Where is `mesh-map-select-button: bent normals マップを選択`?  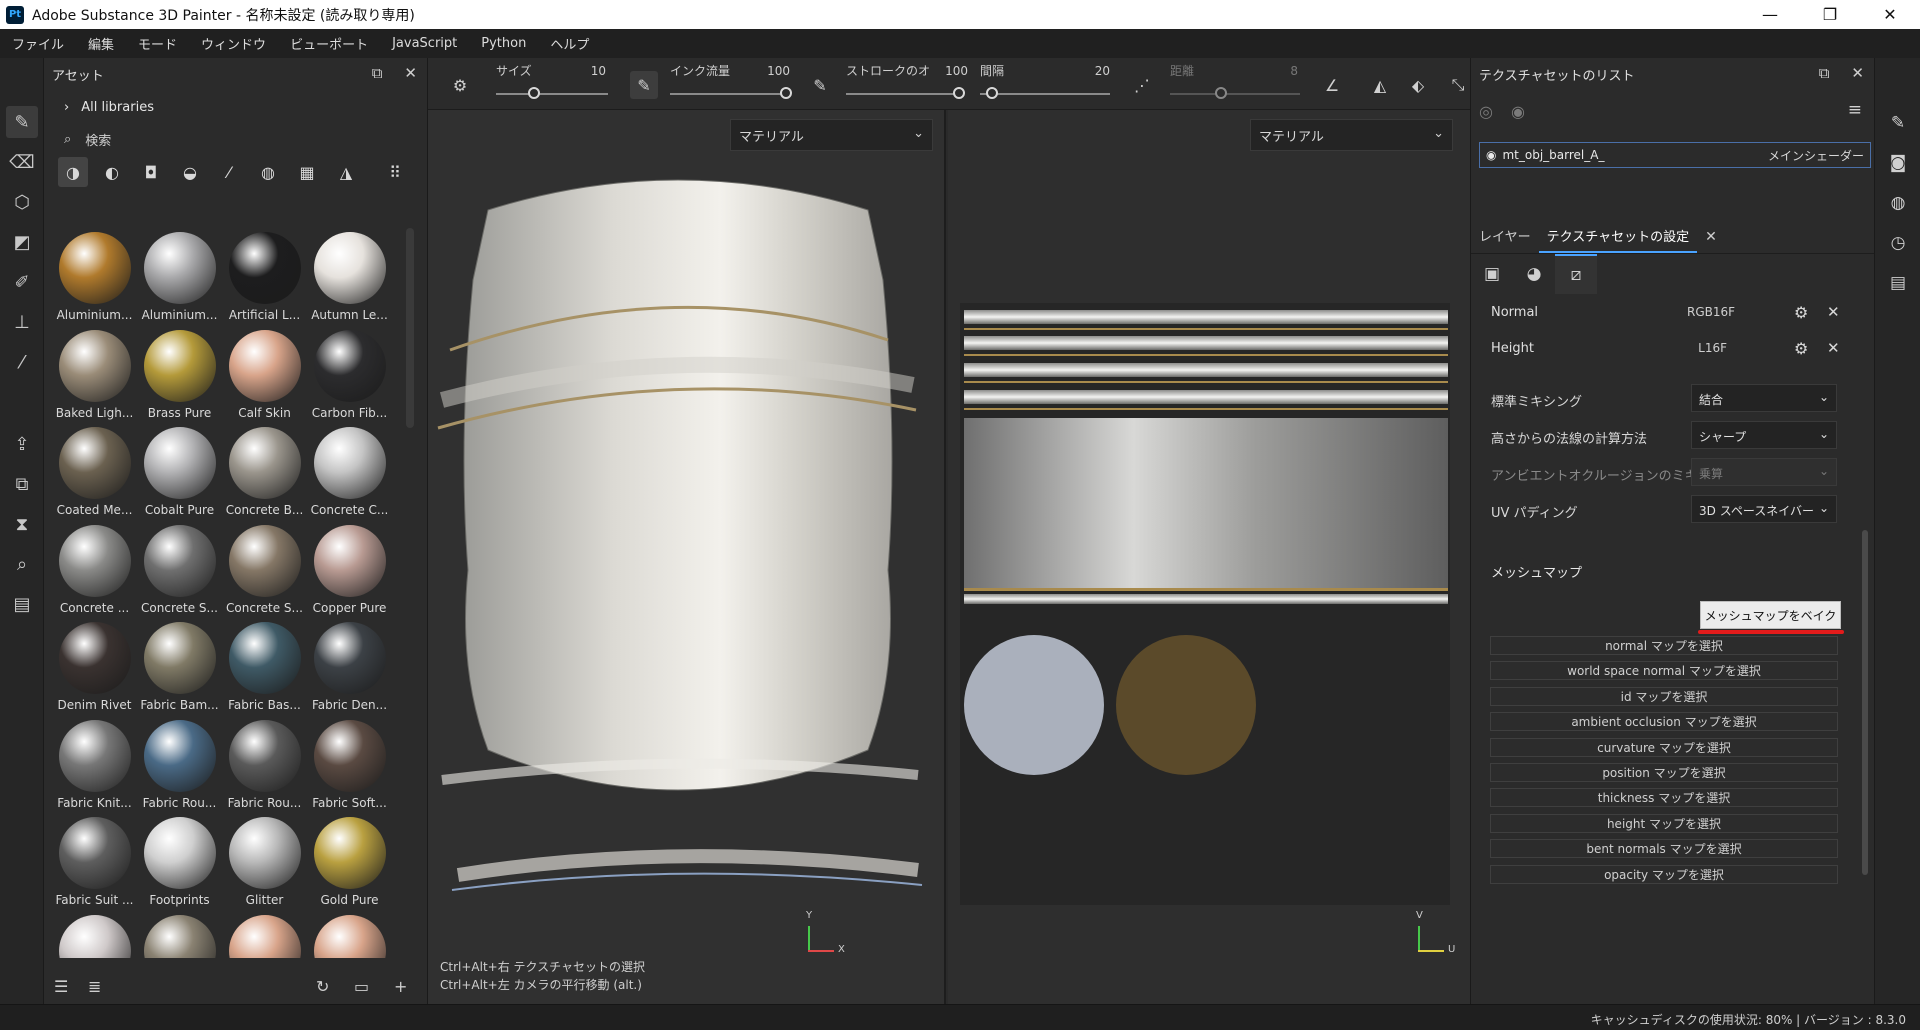 mesh-map-select-button: bent normals マップを選択 is located at coordinates (1664, 849).